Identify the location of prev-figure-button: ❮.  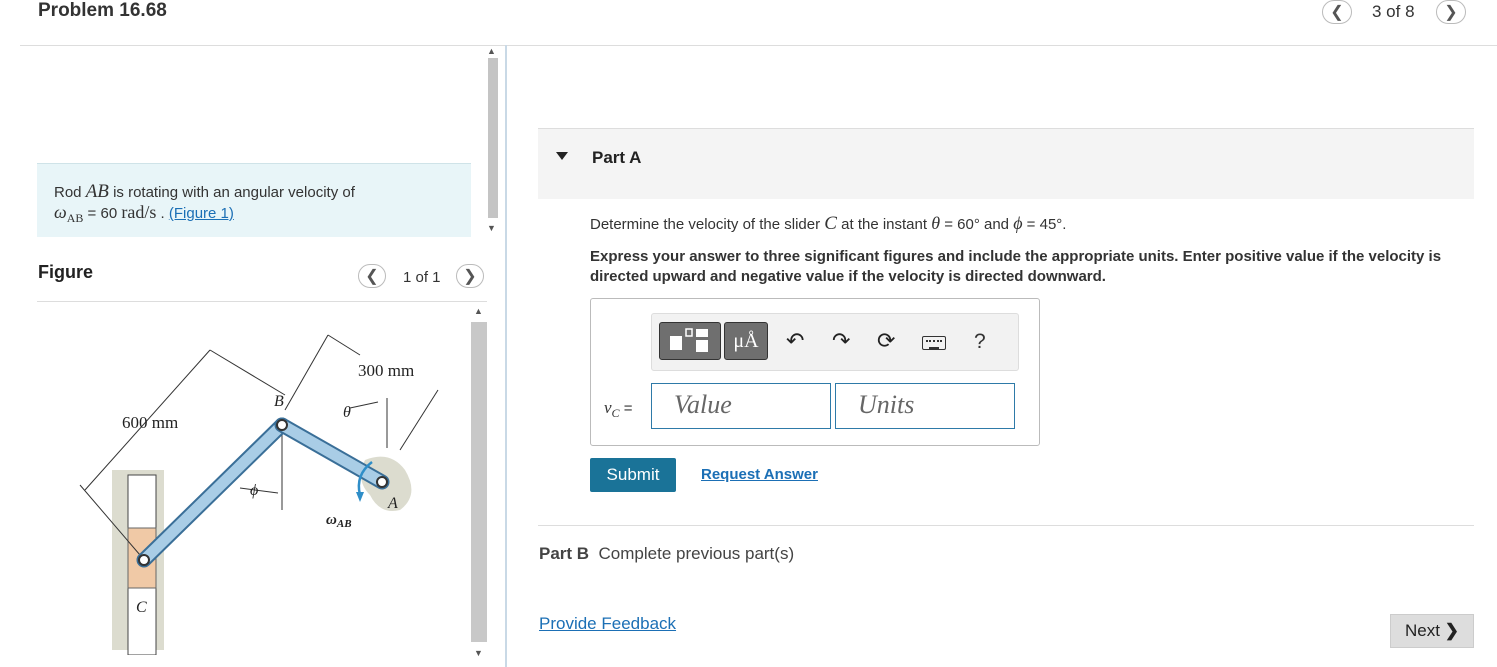
(372, 276).